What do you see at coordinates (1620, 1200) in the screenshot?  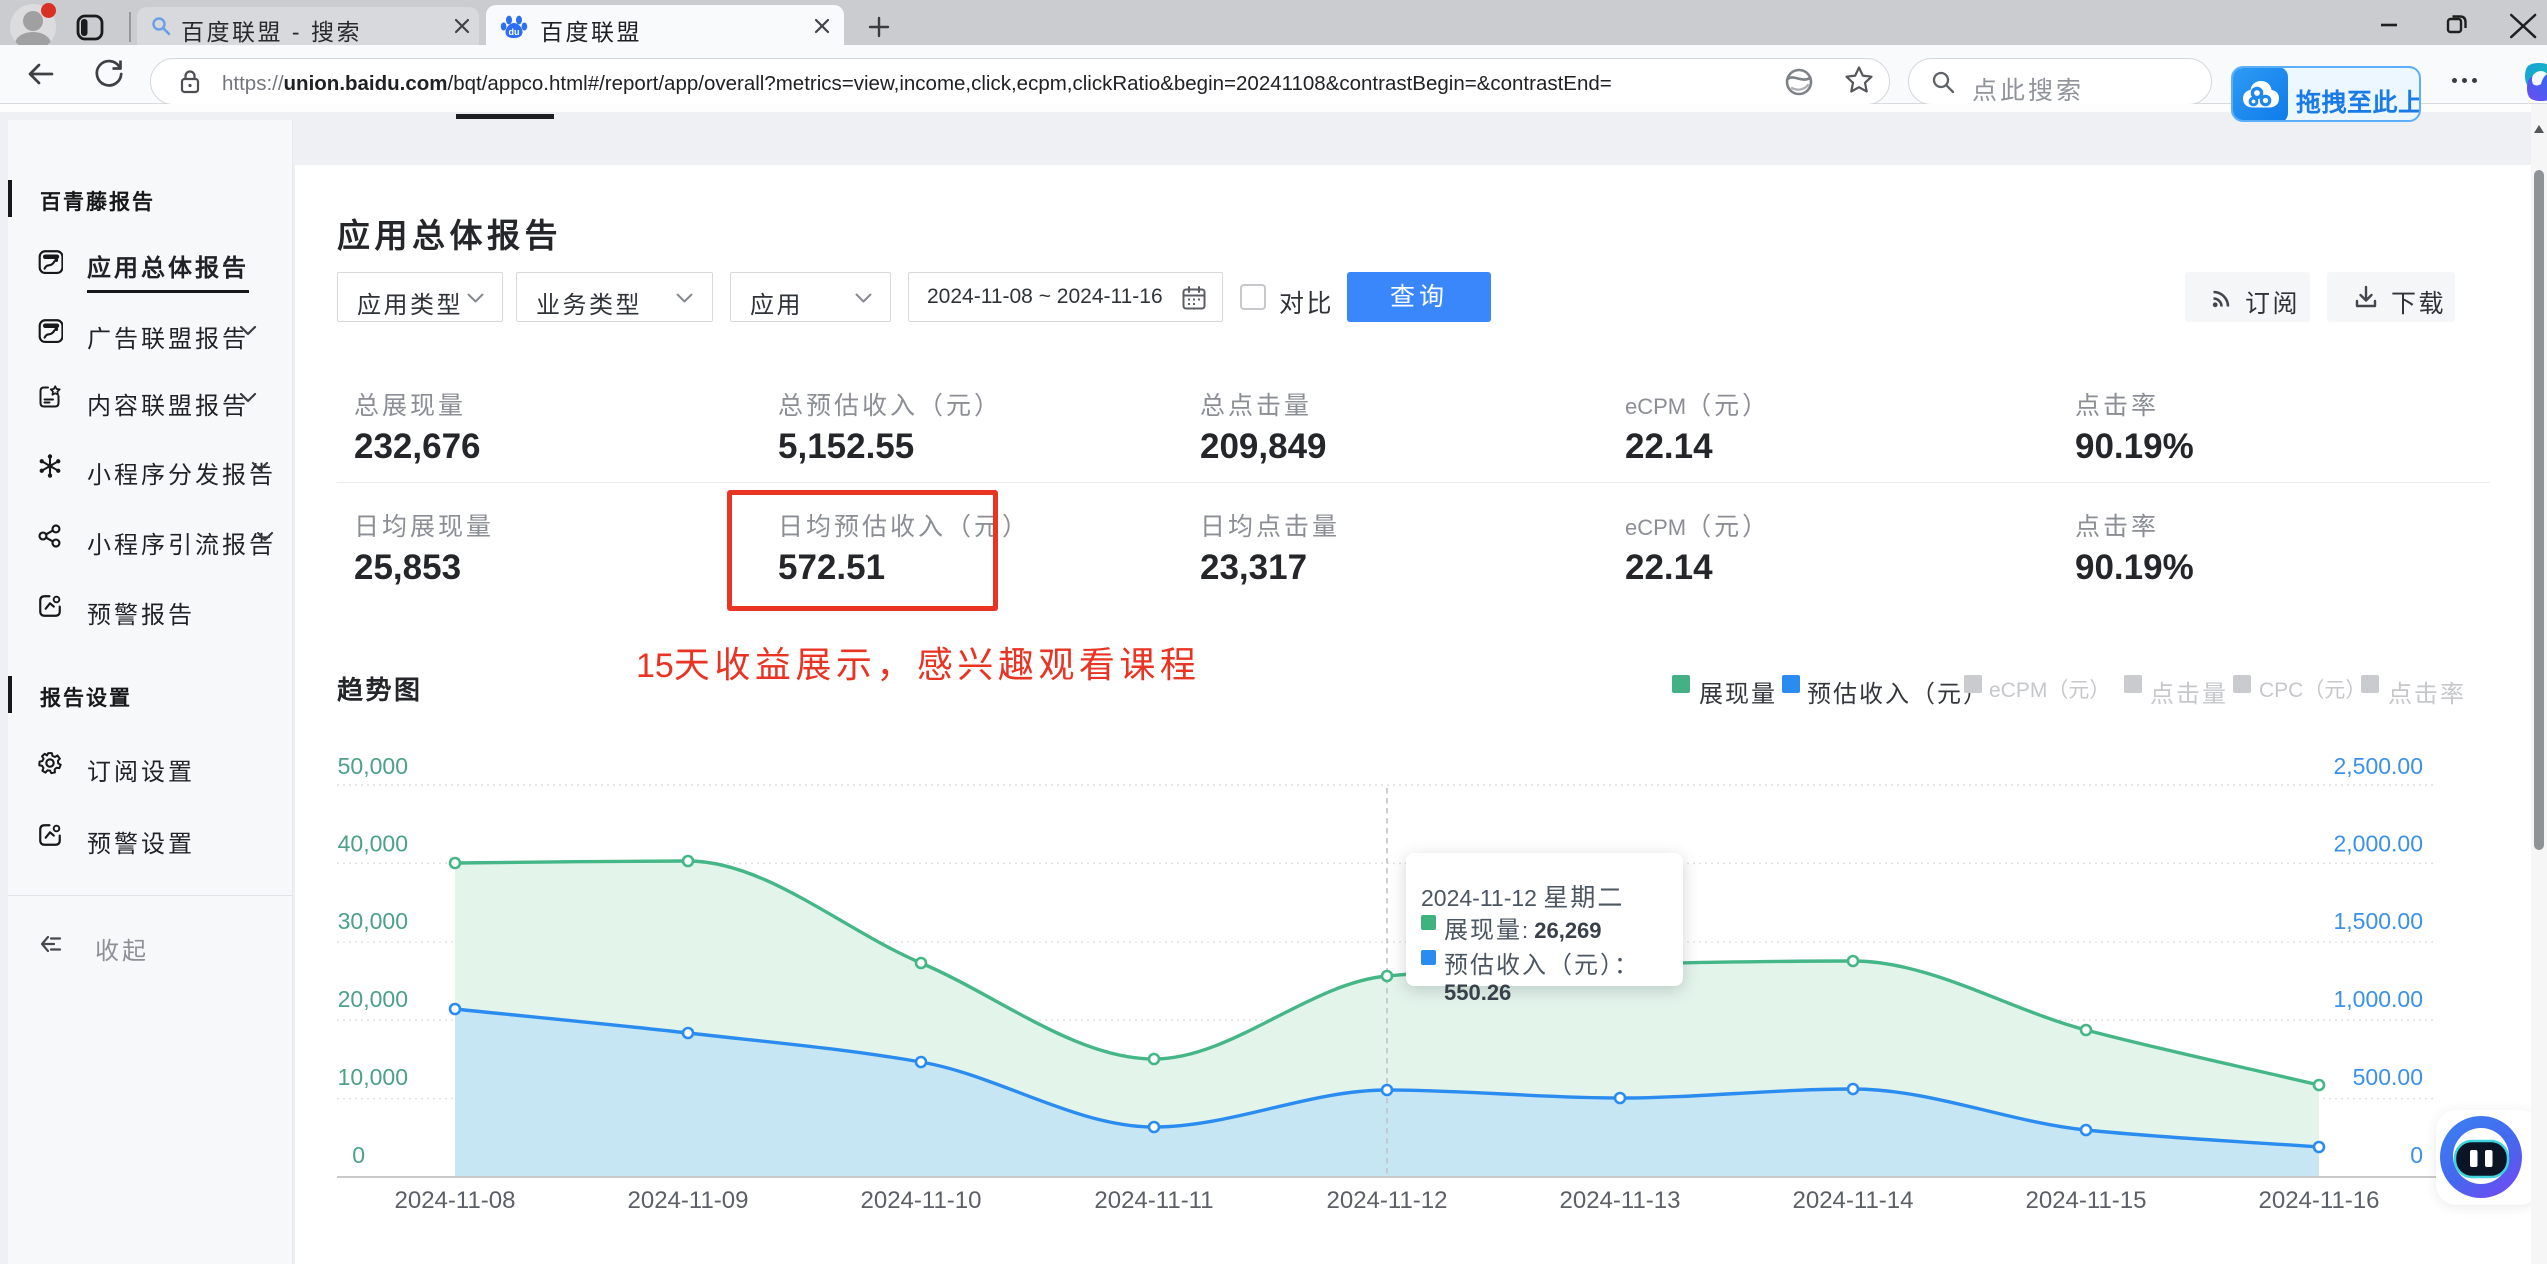 I see `svg-text: 2024-11-13` at bounding box center [1620, 1200].